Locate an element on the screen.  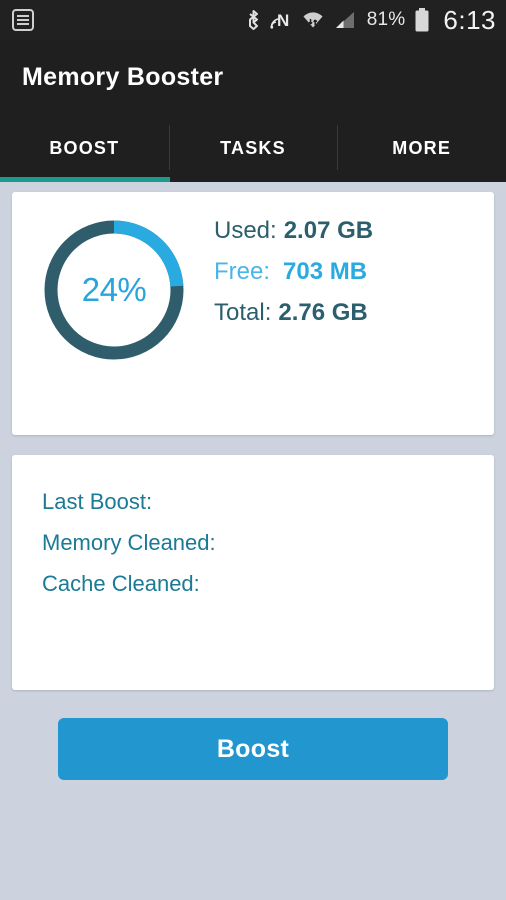
tab-more: MORE is located at coordinates (421, 148).